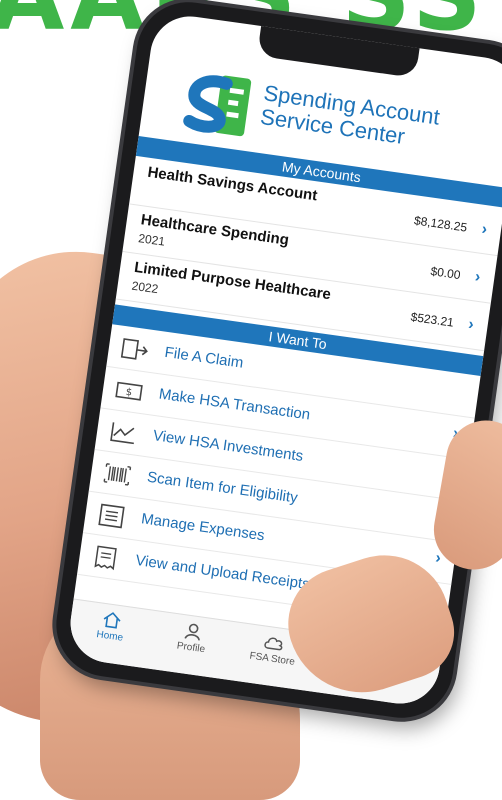 This screenshot has height=800, width=502. I want to click on cloud-icon, so click(273, 644).